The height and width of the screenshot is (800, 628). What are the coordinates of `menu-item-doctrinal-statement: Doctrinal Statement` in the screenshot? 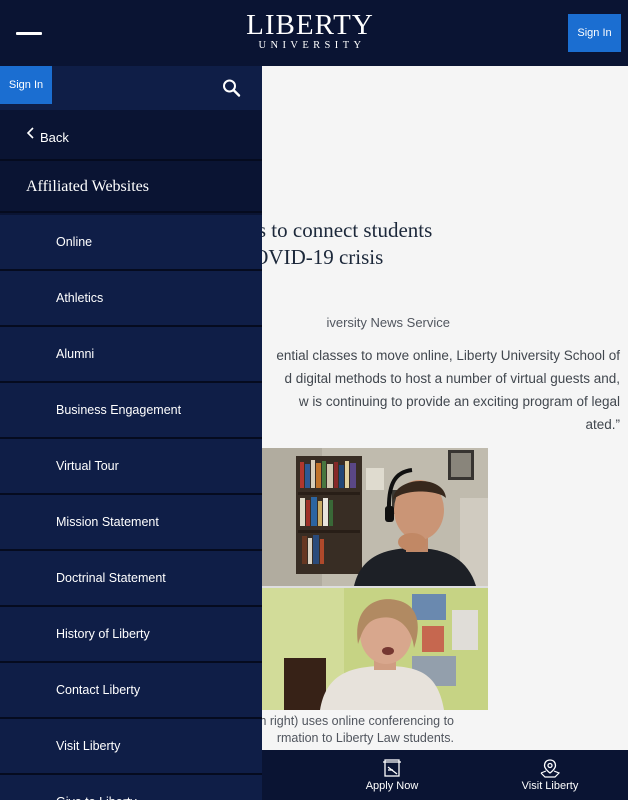 It's located at (131, 579).